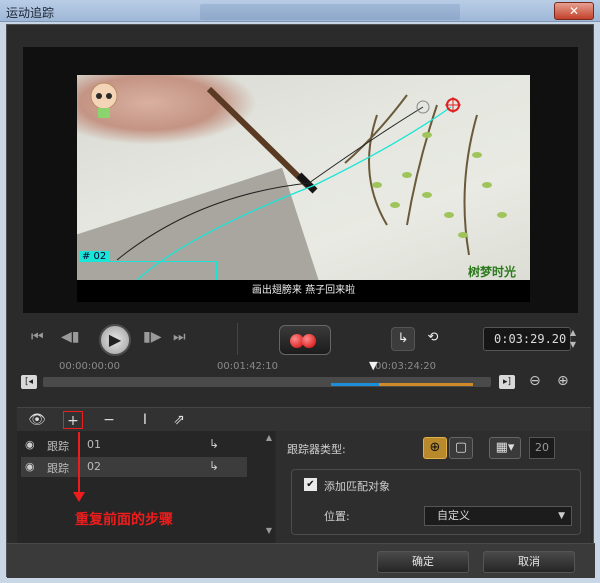 This screenshot has height=583, width=600. What do you see at coordinates (316, 449) in the screenshot?
I see `tracker-type-label: 跟踪器类型:` at bounding box center [316, 449].